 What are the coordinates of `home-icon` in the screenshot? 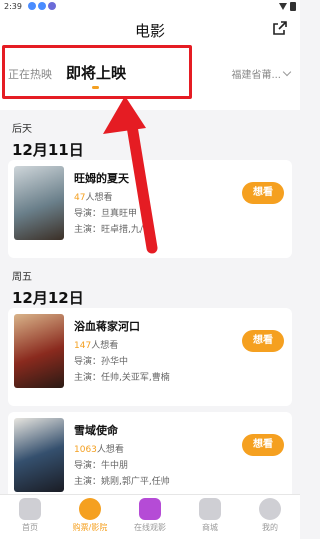 It's located at (30, 509).